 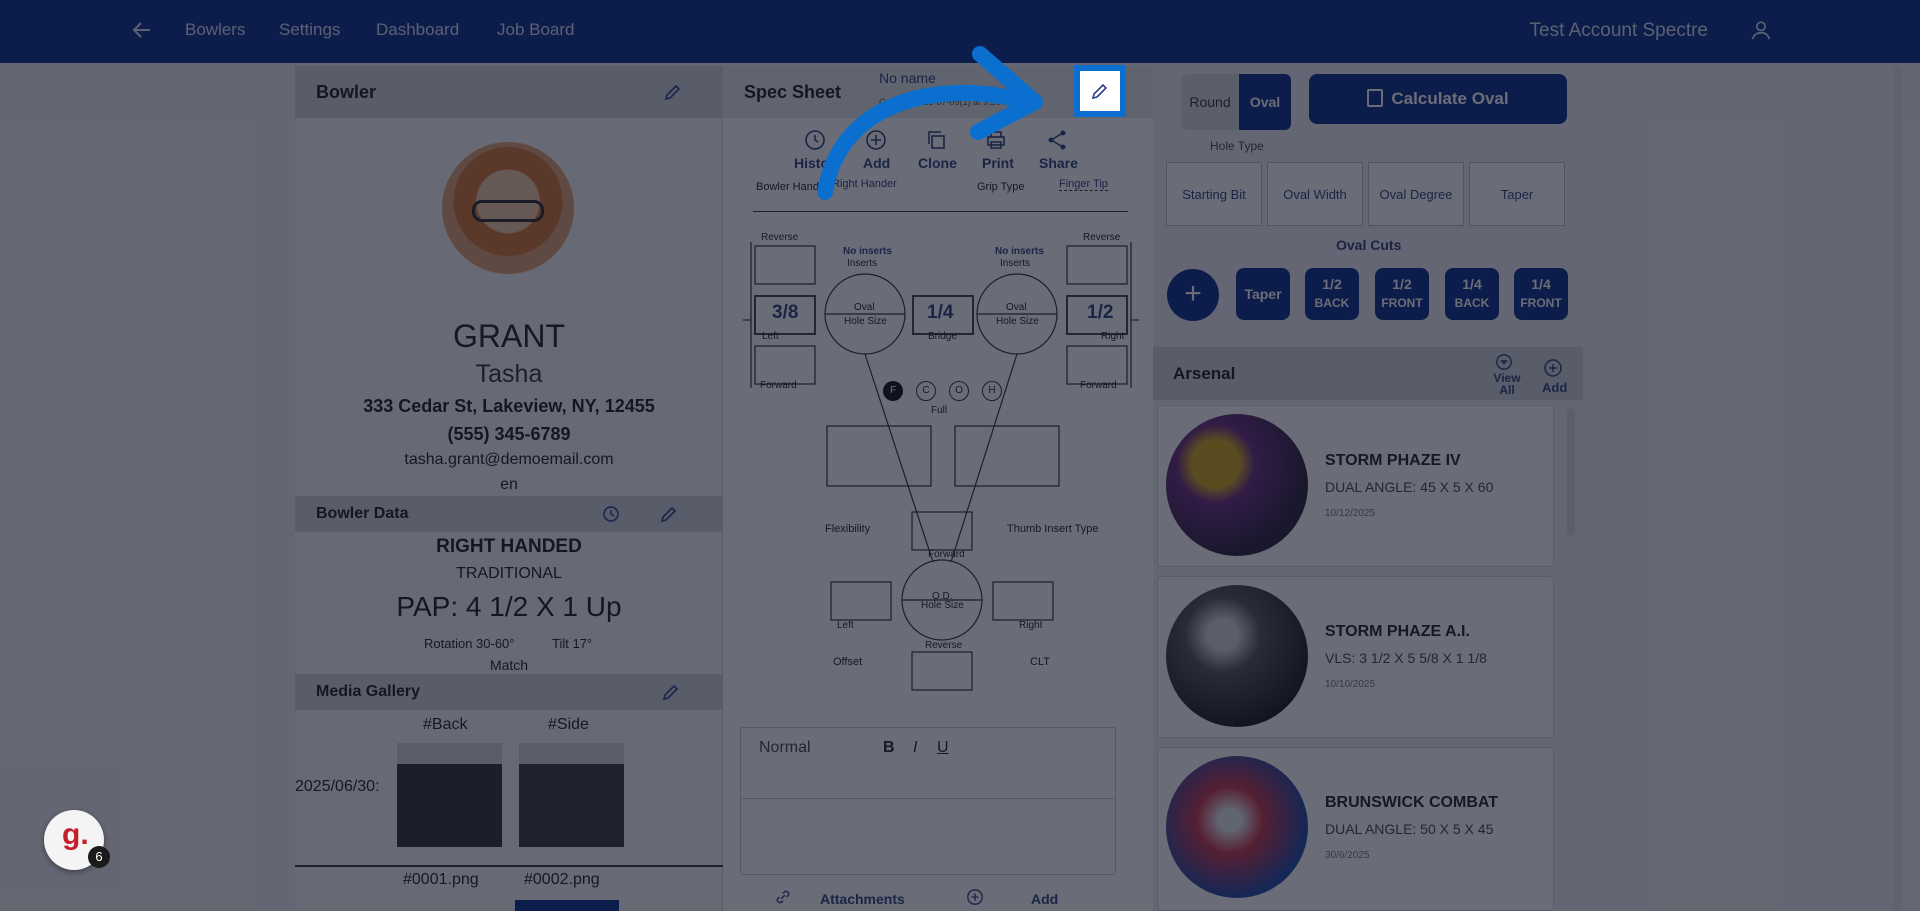 What do you see at coordinates (1412, 802) in the screenshot?
I see `ball-name: BRUNSWICK COMBAT` at bounding box center [1412, 802].